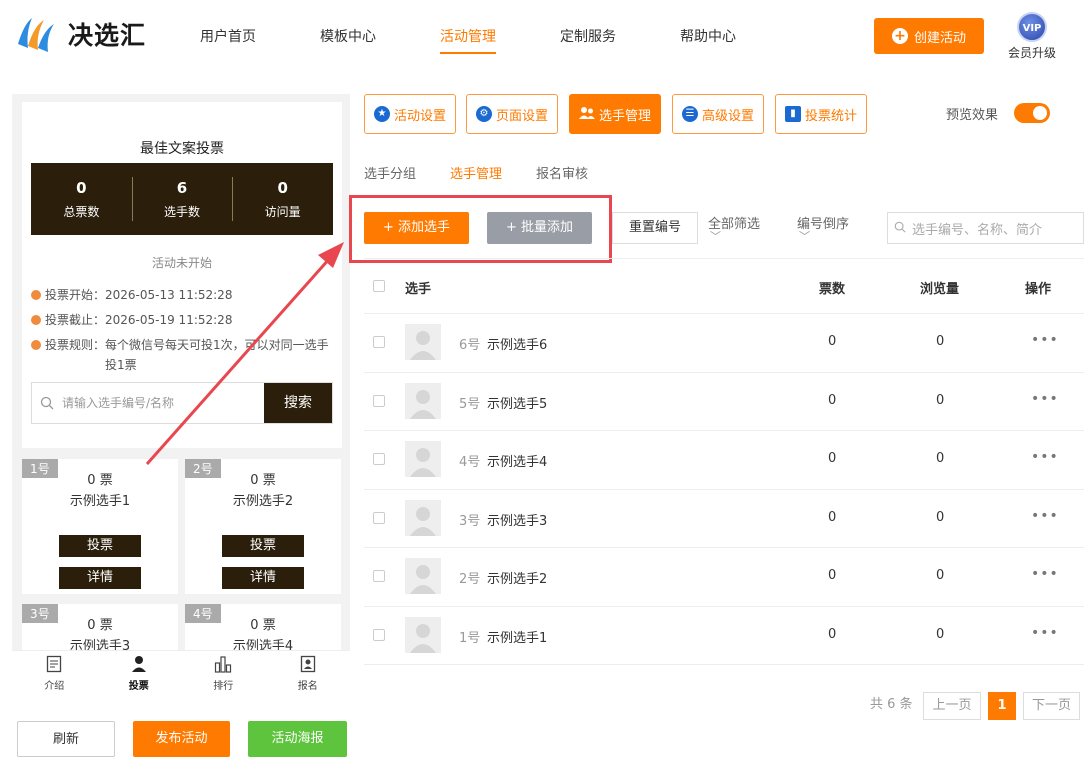  What do you see at coordinates (891, 704) in the screenshot?
I see `pagination-total: 共 6 条` at bounding box center [891, 704].